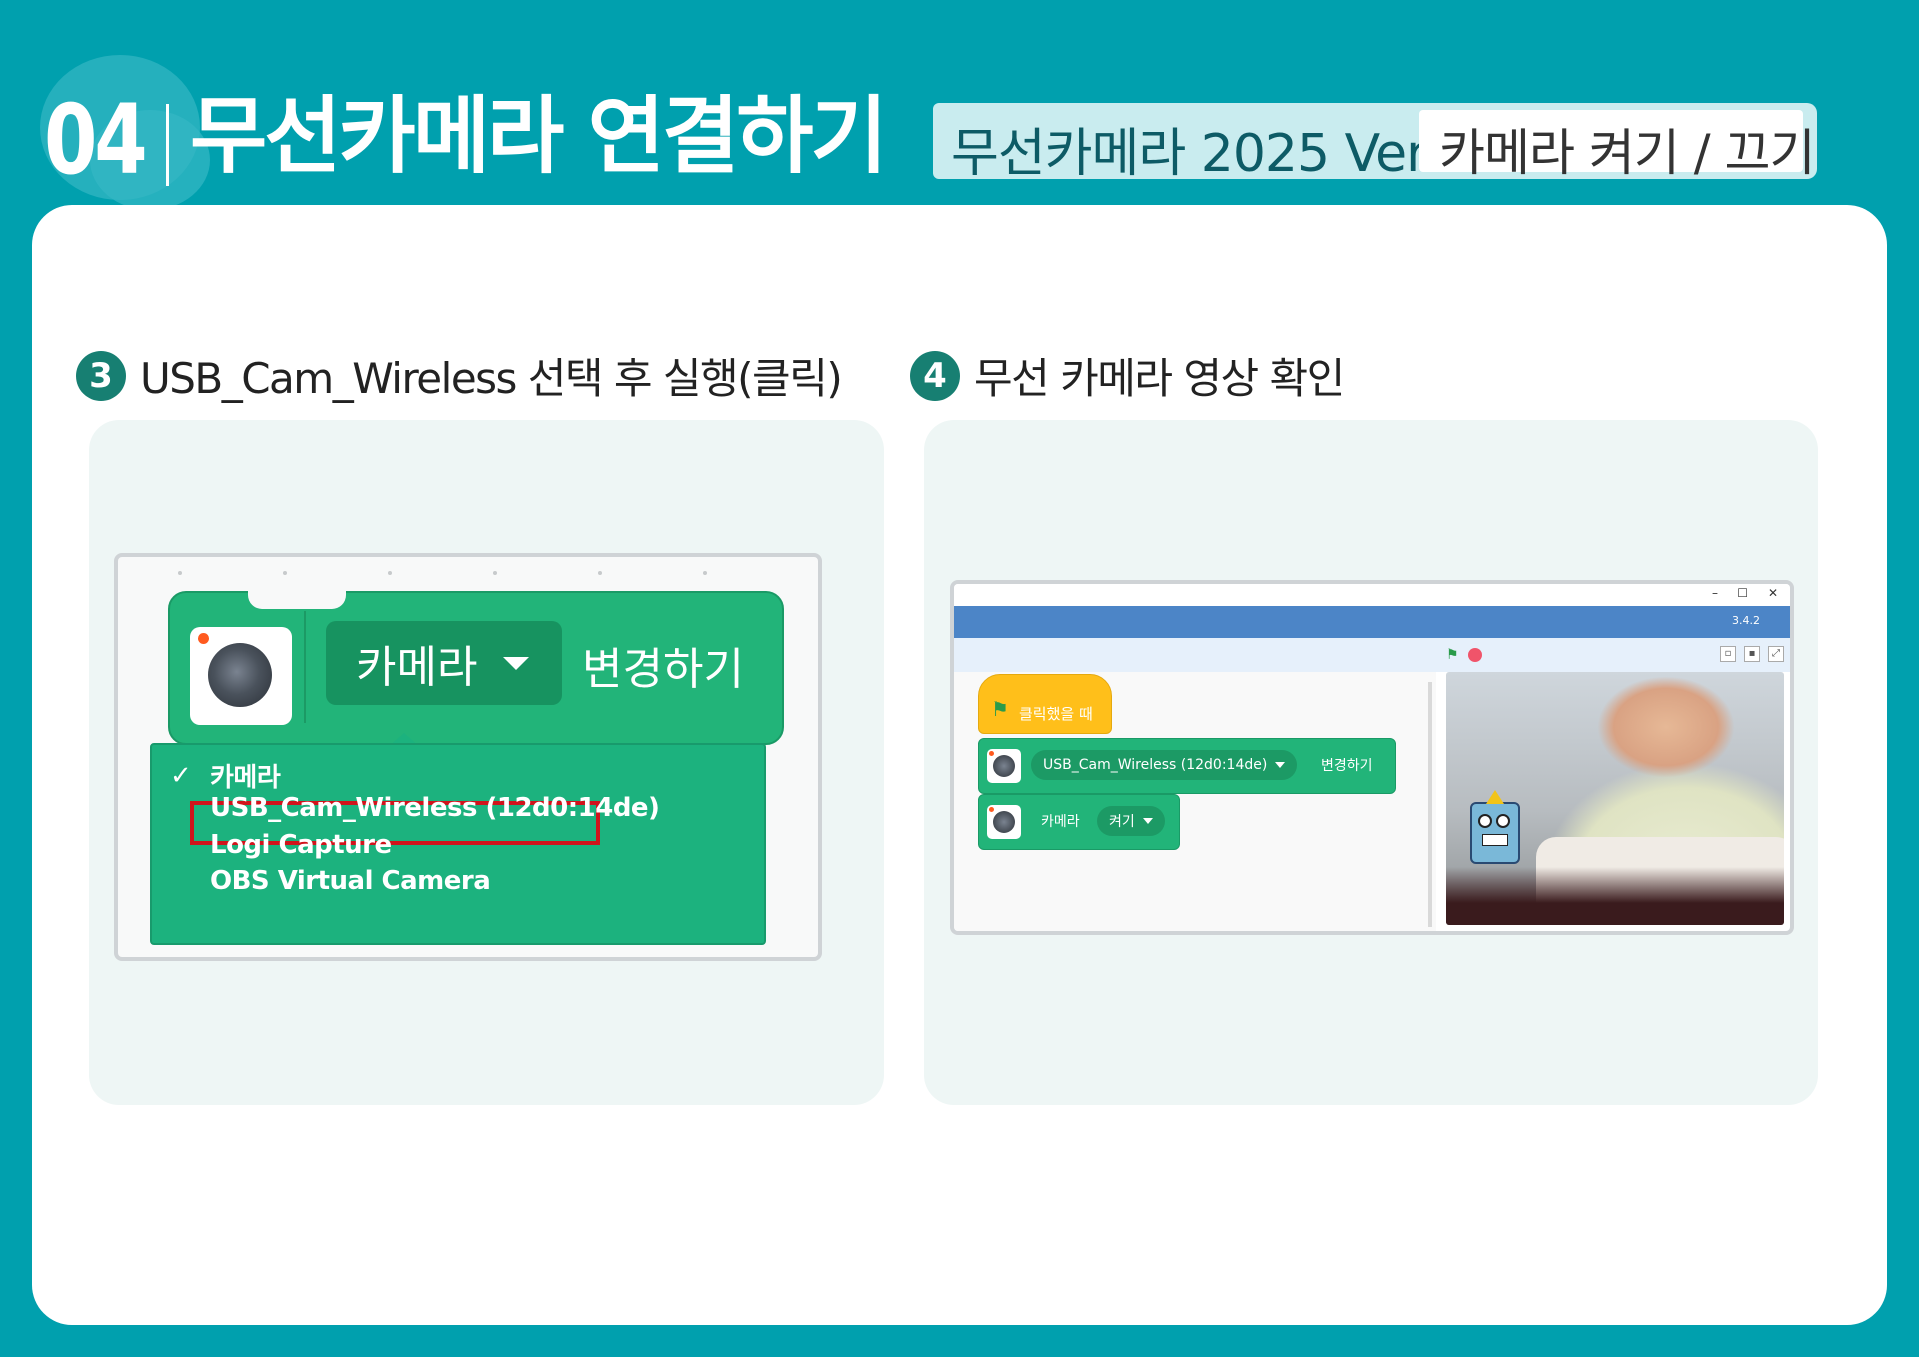 The width and height of the screenshot is (1919, 1357). I want to click on fullscreen-icon: ⤢, so click(1776, 654).